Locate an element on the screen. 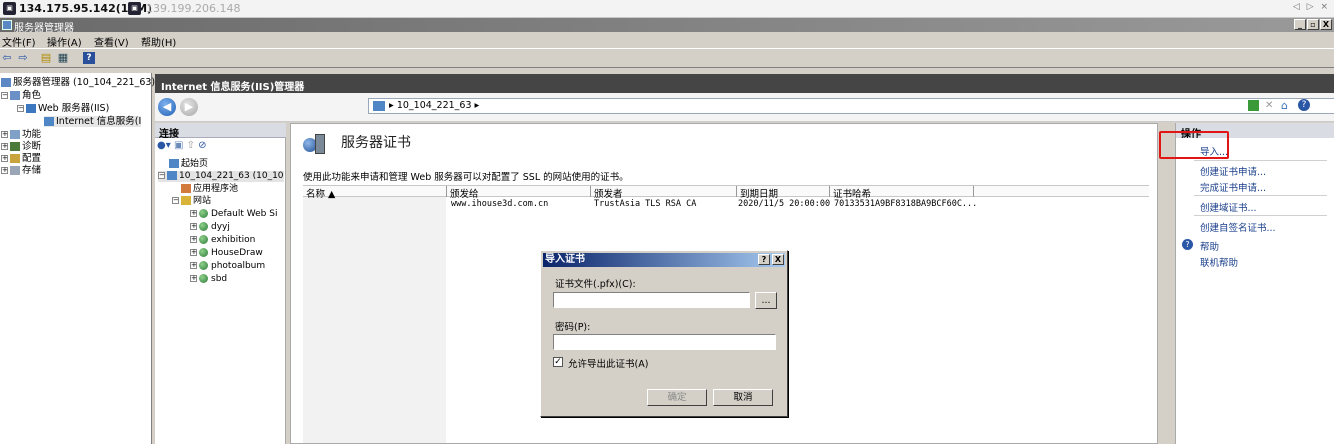 The width and height of the screenshot is (1334, 444). action-online-help: 联机帮助 is located at coordinates (1219, 262).